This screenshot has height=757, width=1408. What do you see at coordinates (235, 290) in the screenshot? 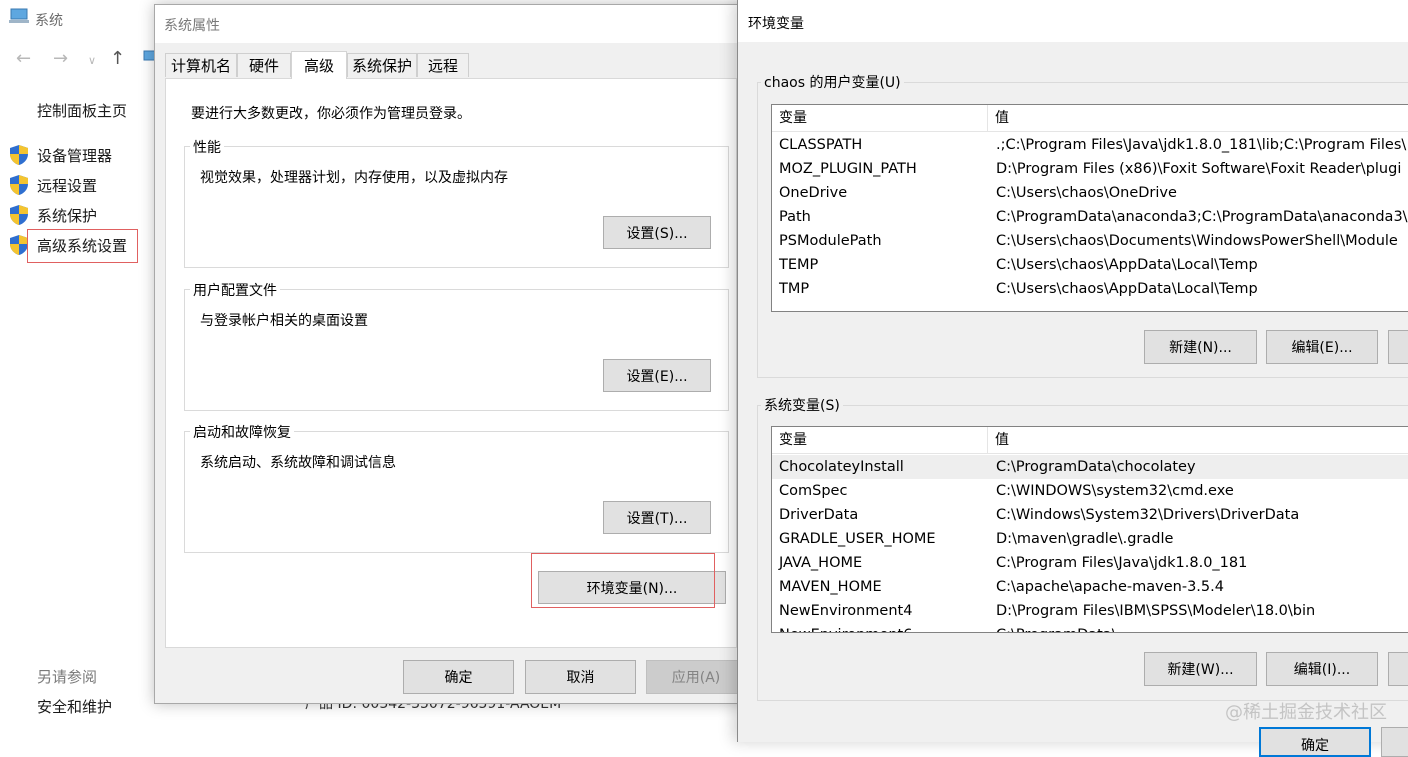
I see `user-profiles-group-label: 用户配置文件` at bounding box center [235, 290].